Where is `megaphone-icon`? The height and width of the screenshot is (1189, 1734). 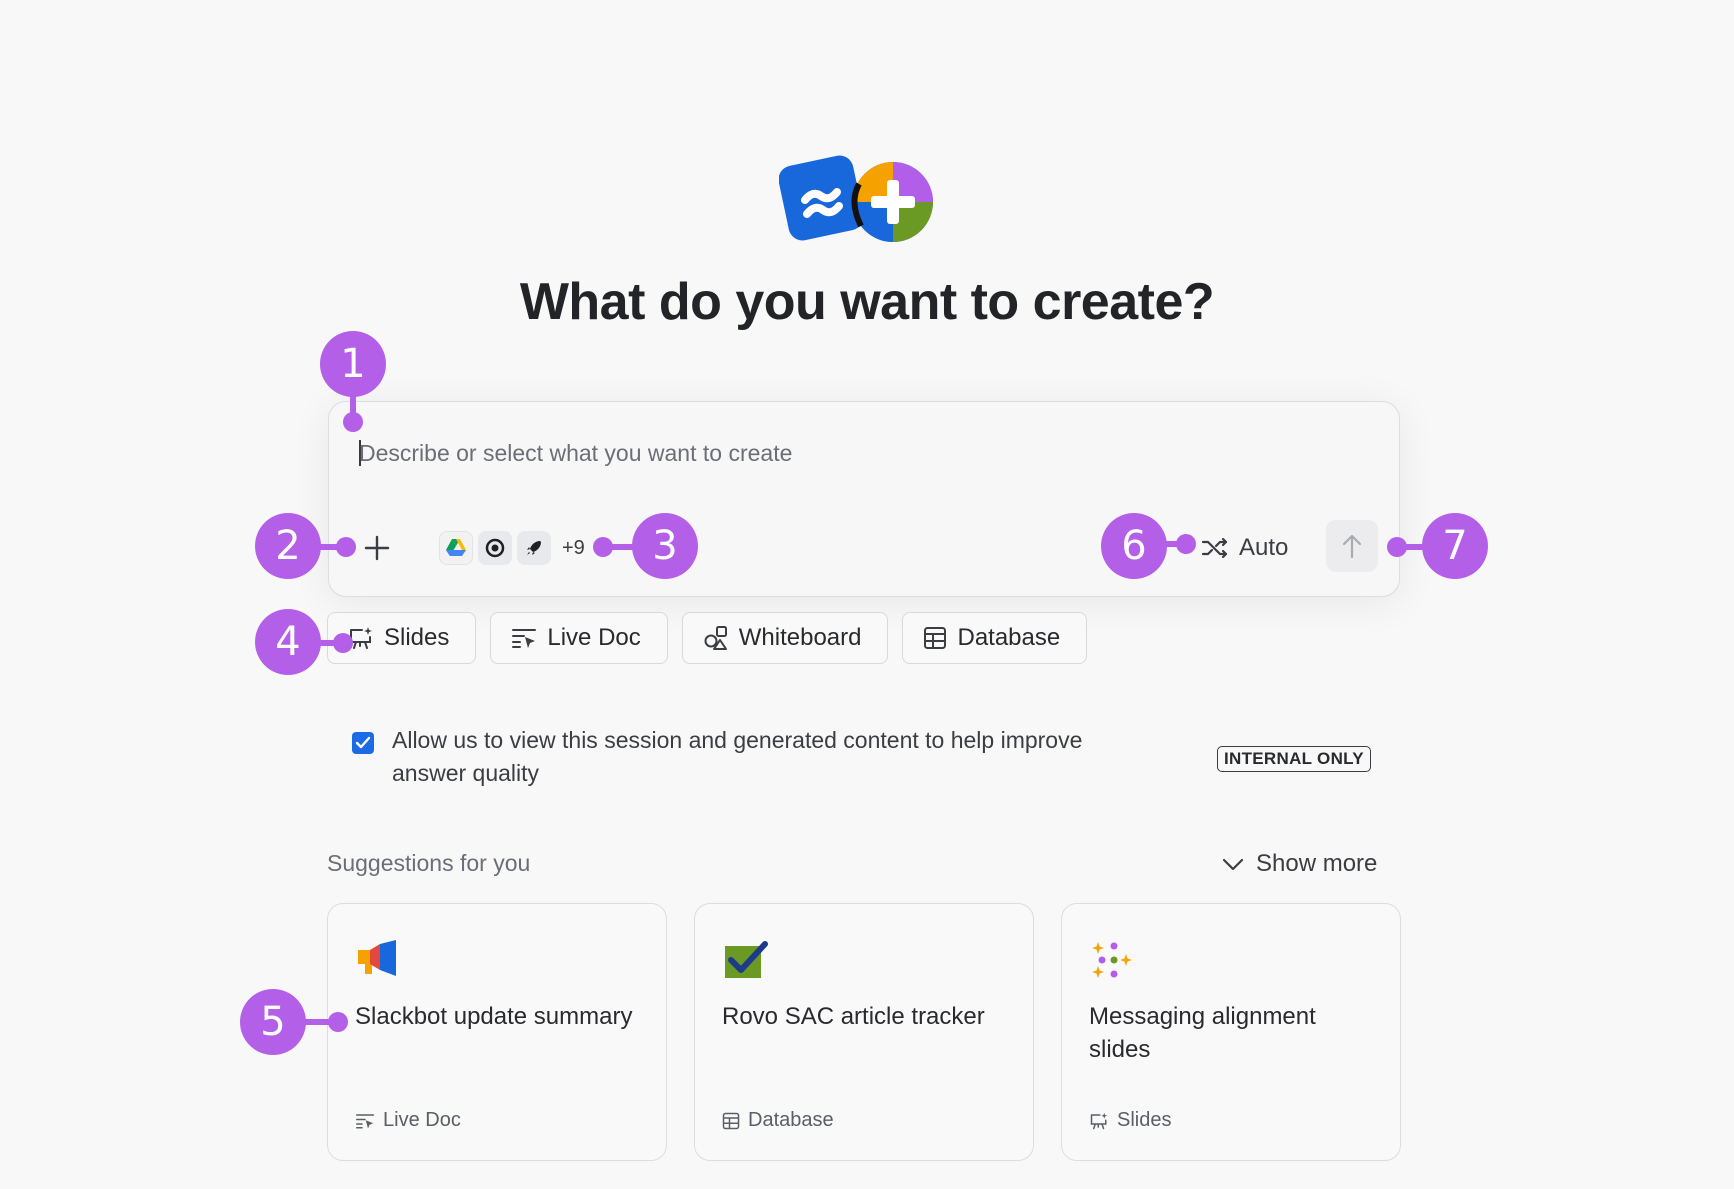
megaphone-icon is located at coordinates (377, 958).